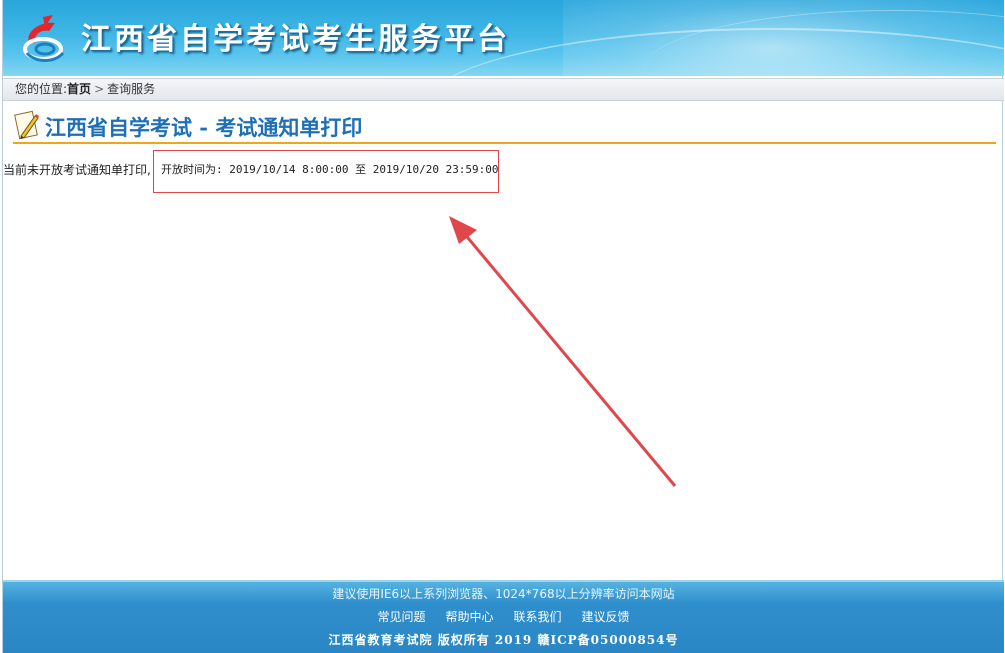 The image size is (1005, 653). Describe the element at coordinates (295, 39) in the screenshot. I see `site-title: 江西省自学考试考生服务平台` at that location.